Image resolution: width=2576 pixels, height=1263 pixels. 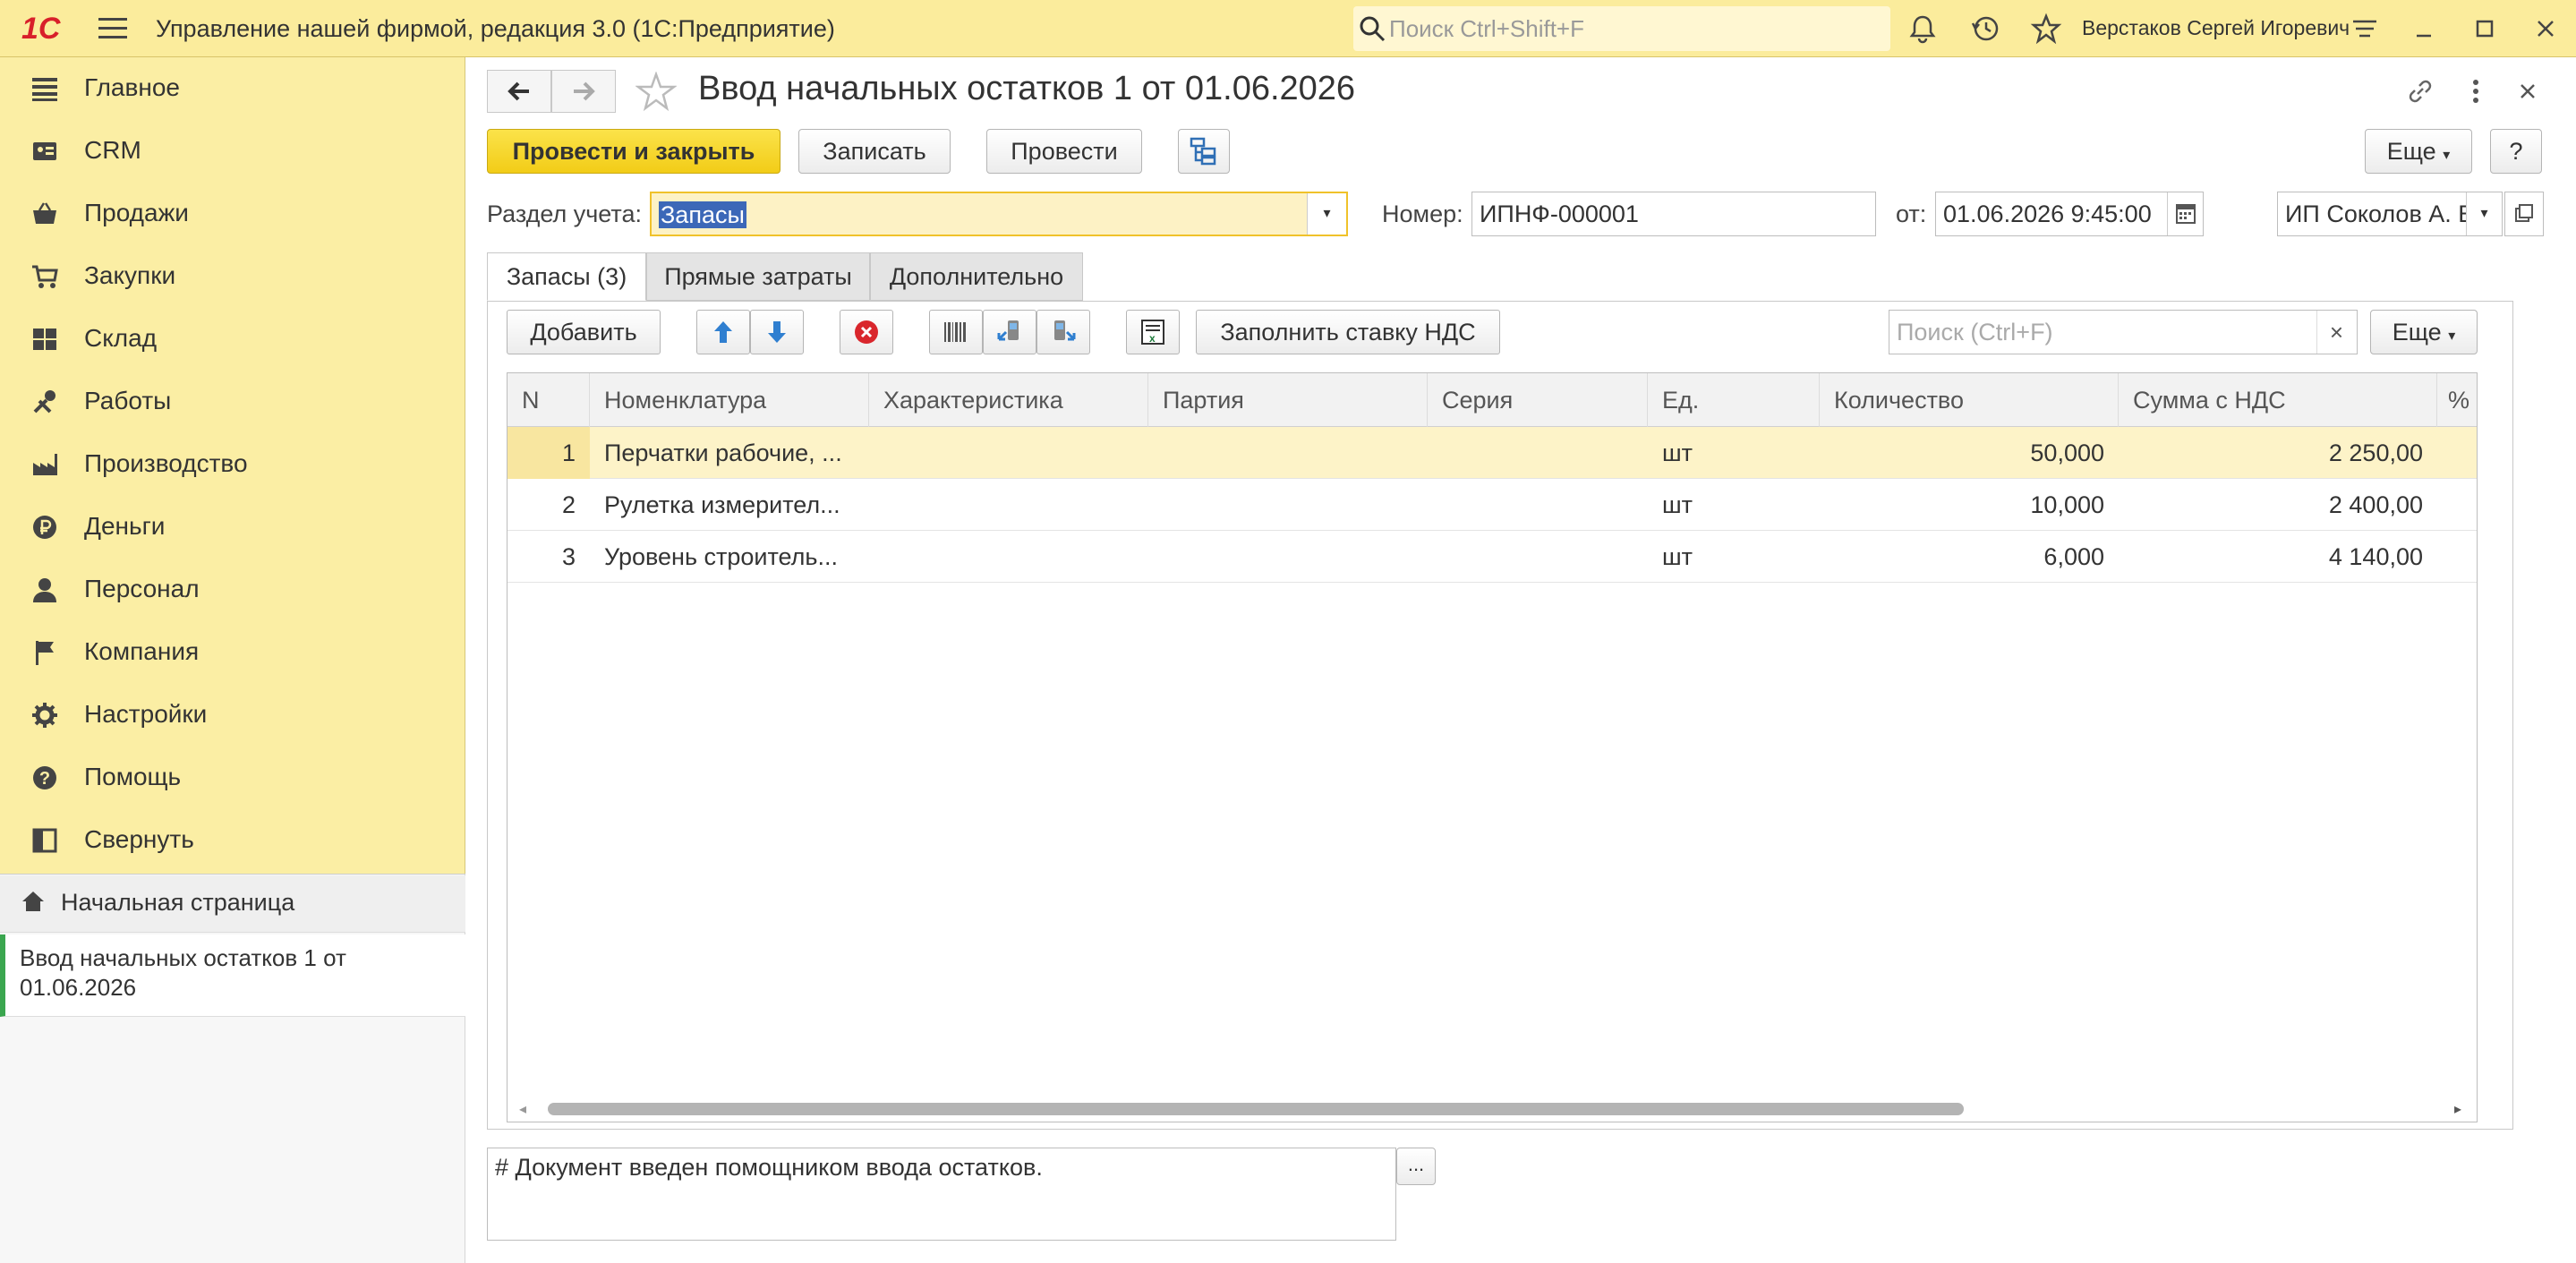 I want to click on sidebar-item-warehouse: Склад, so click(x=232, y=339).